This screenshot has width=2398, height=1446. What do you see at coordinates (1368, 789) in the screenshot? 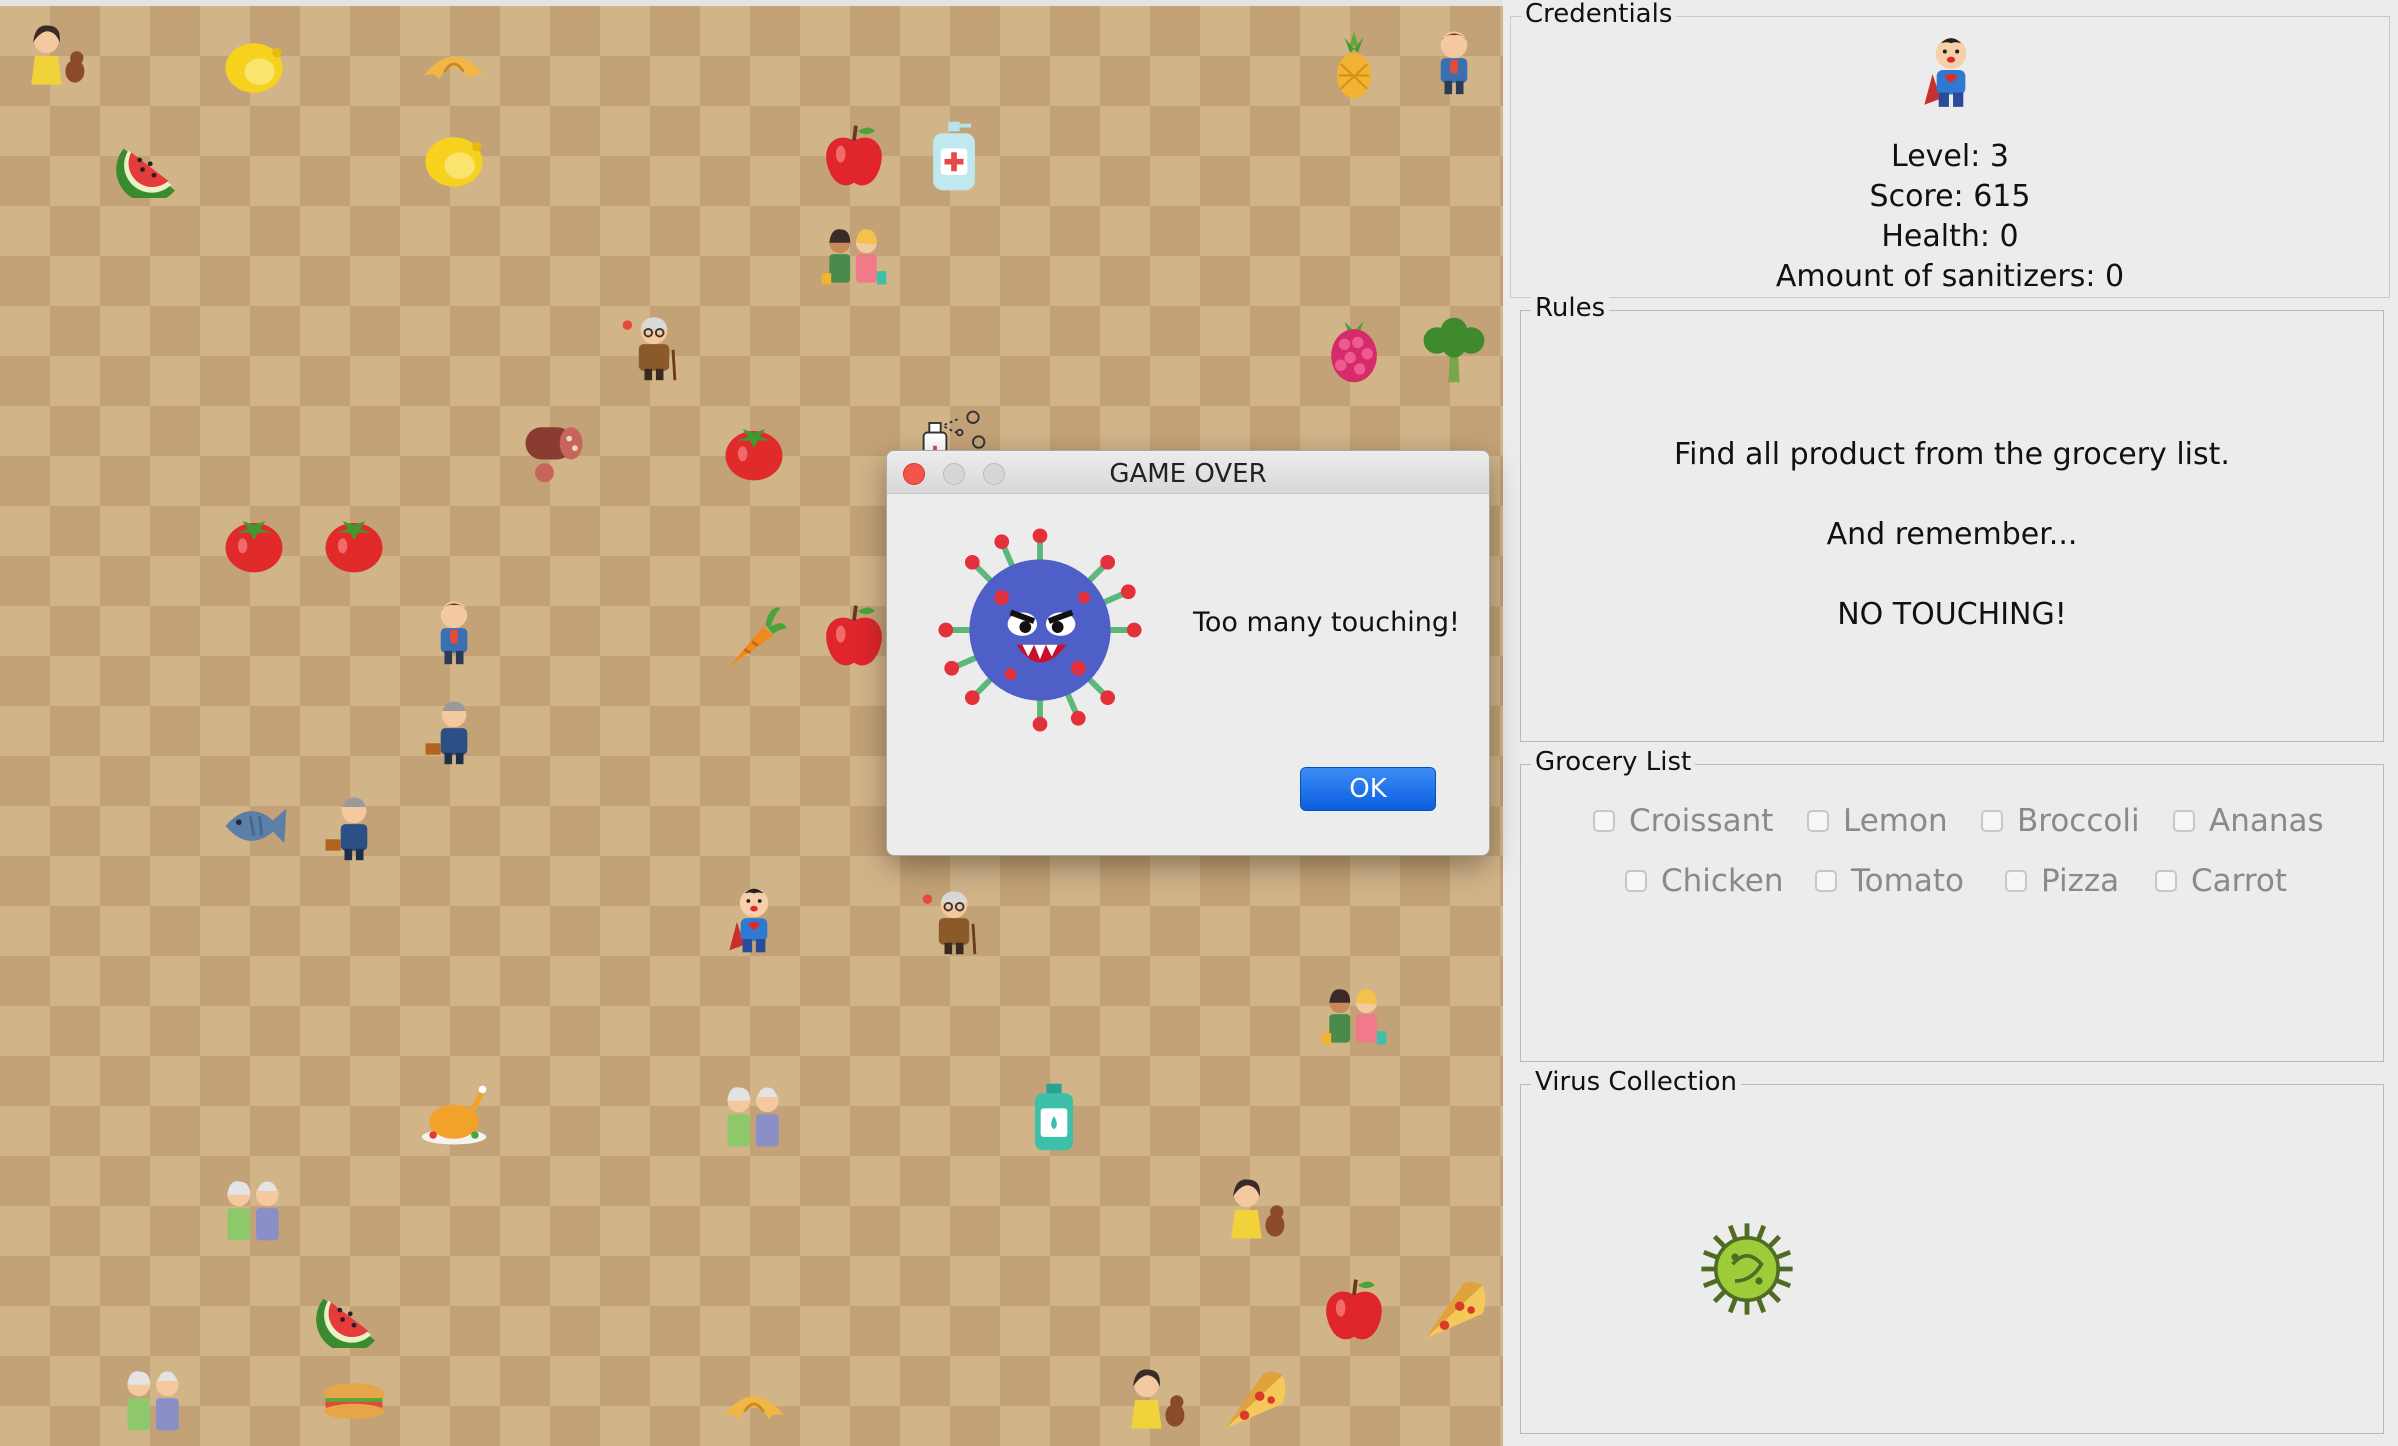
I see `ok-button: OK` at bounding box center [1368, 789].